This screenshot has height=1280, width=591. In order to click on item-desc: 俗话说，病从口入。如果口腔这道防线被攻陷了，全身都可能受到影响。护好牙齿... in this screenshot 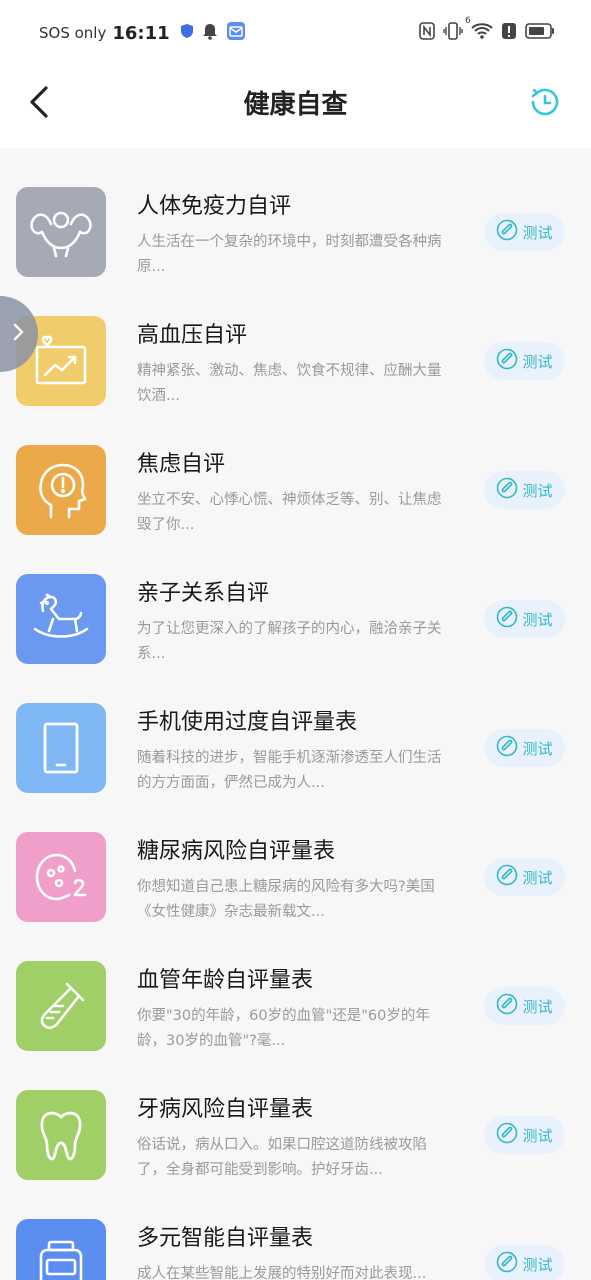, I will do `click(282, 1157)`.